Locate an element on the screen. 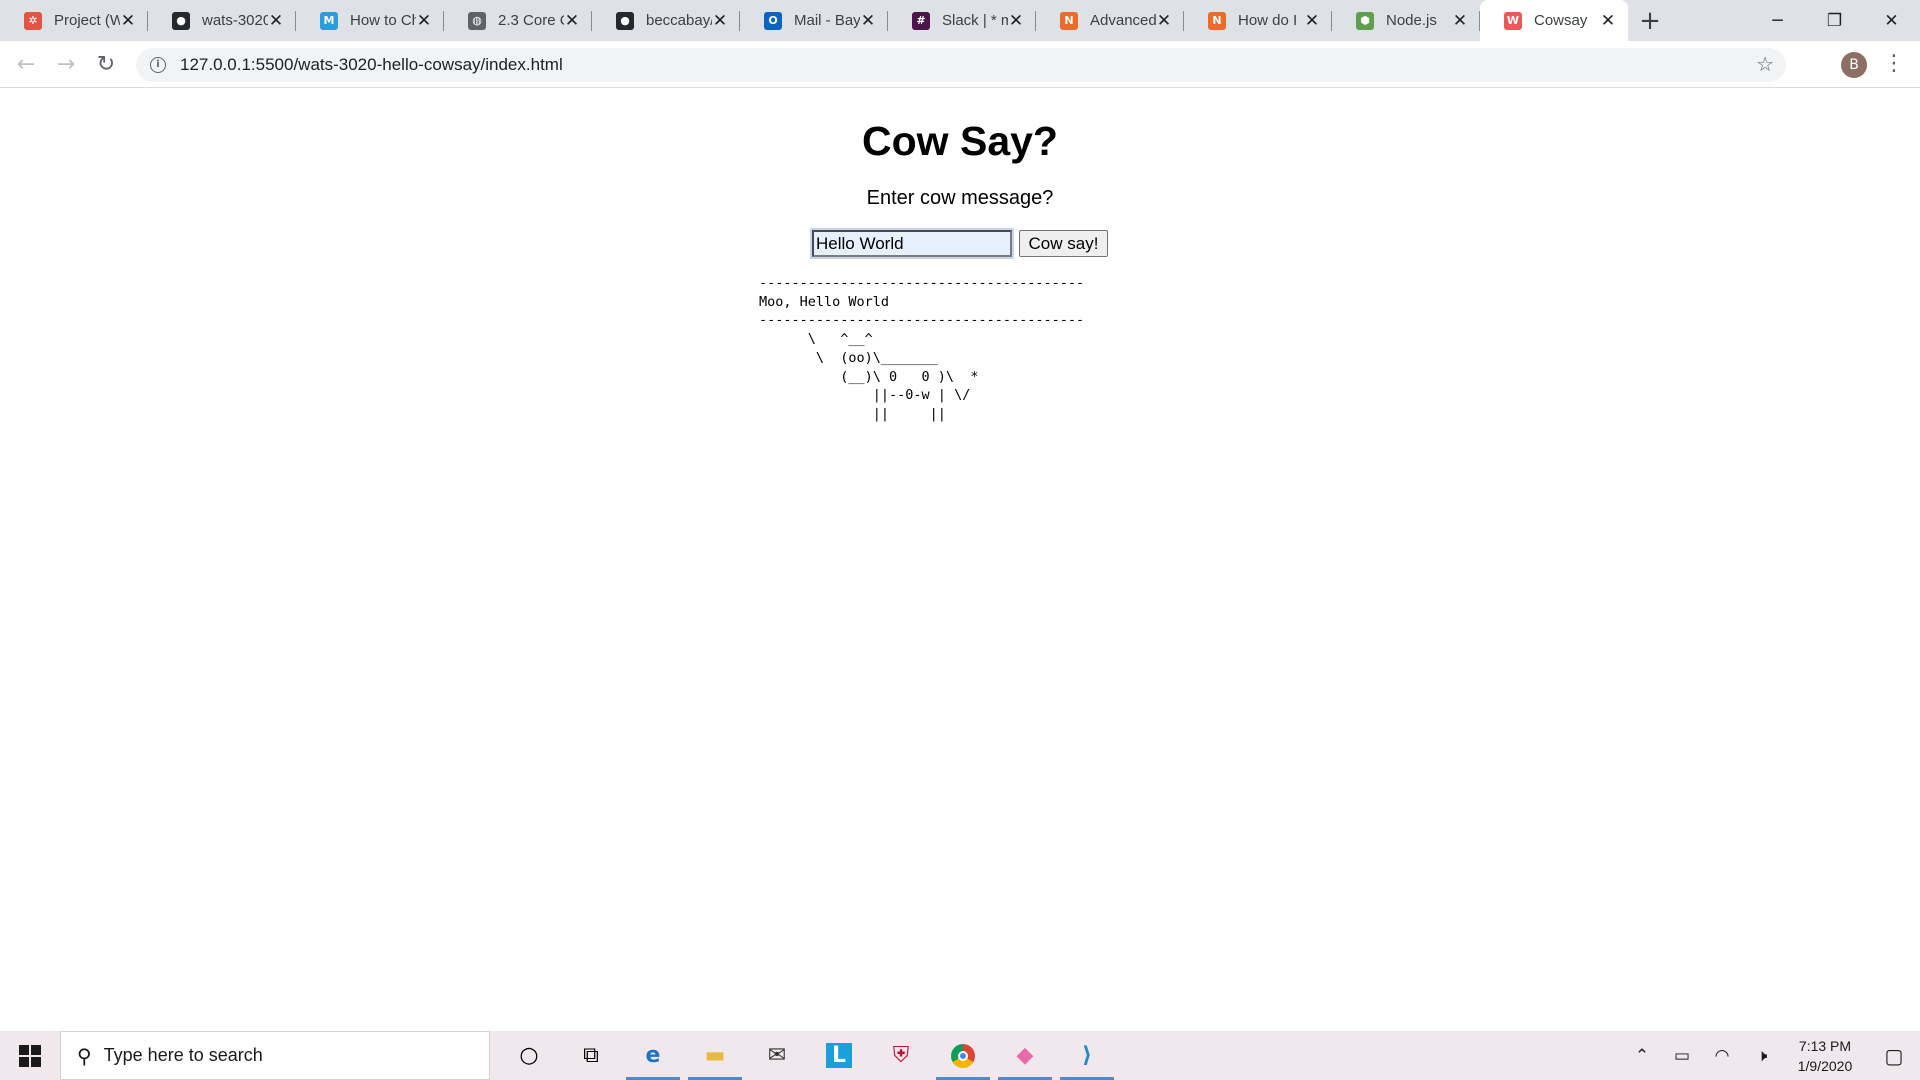 The image size is (1920, 1080). menu-kebab-icon: ⋮ is located at coordinates (1894, 65).